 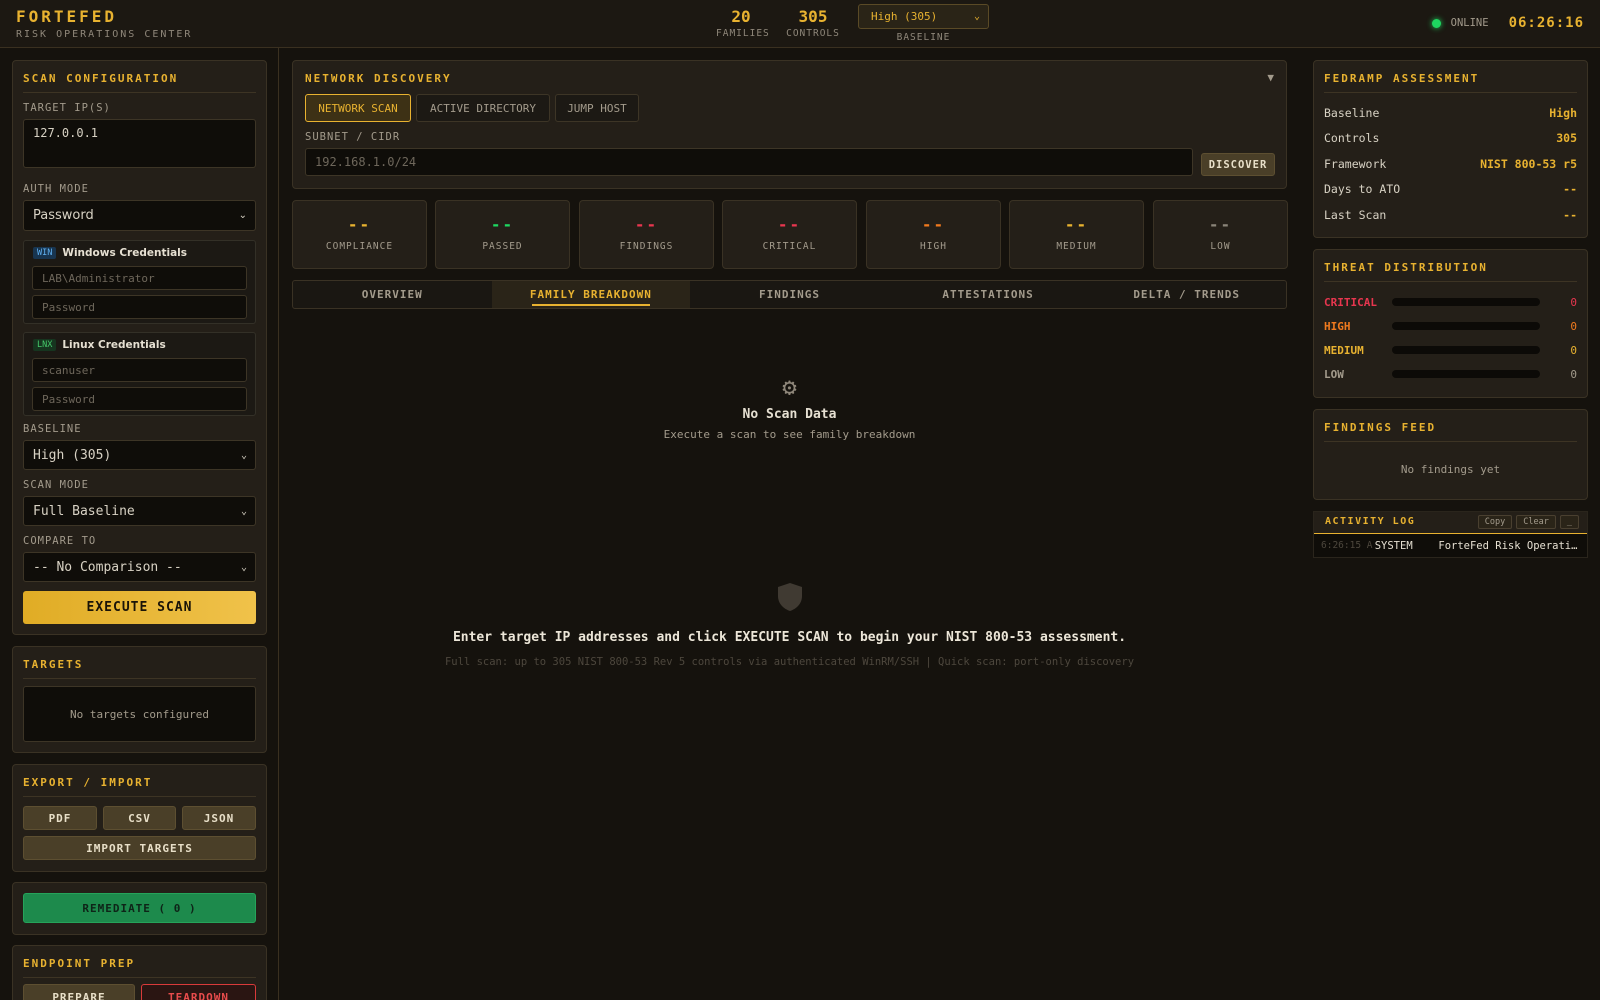 What do you see at coordinates (125, 253) in the screenshot?
I see `windows-cred-title: Windows Credentials` at bounding box center [125, 253].